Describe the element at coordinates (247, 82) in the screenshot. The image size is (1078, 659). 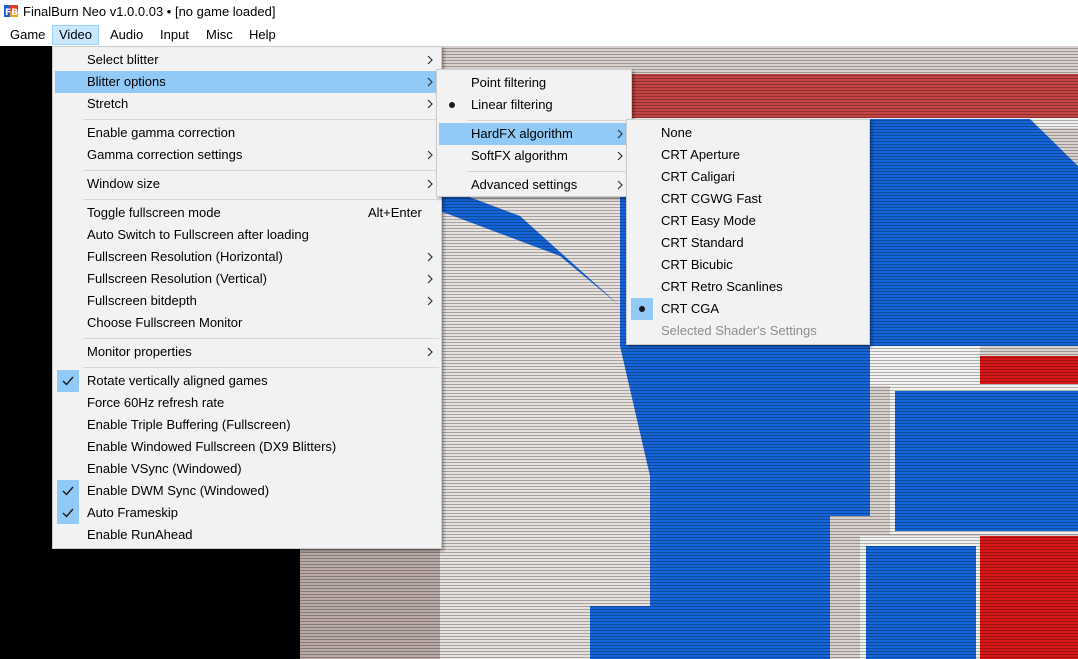
I see `menu-item-blitter-options: Blitter options` at that location.